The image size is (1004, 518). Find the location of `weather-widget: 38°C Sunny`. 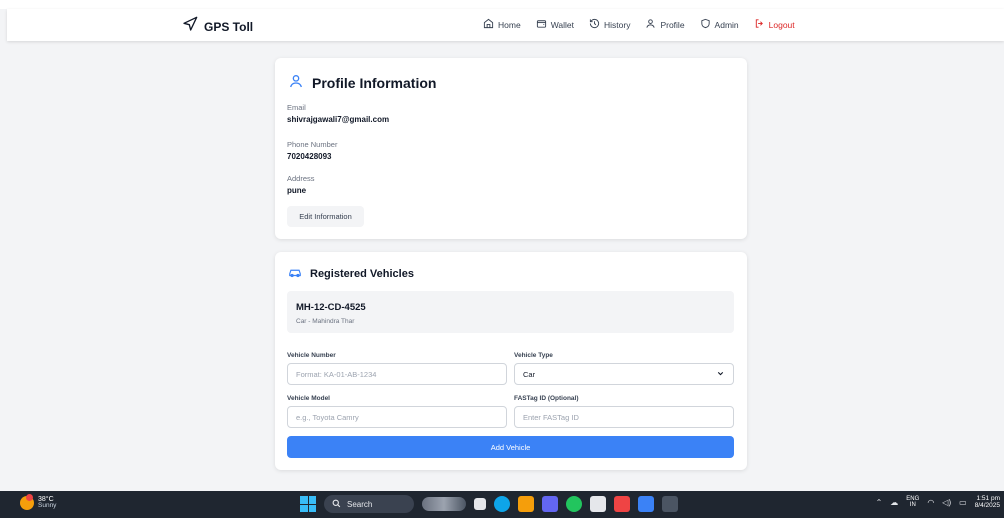

weather-widget: 38°C Sunny is located at coordinates (38, 502).